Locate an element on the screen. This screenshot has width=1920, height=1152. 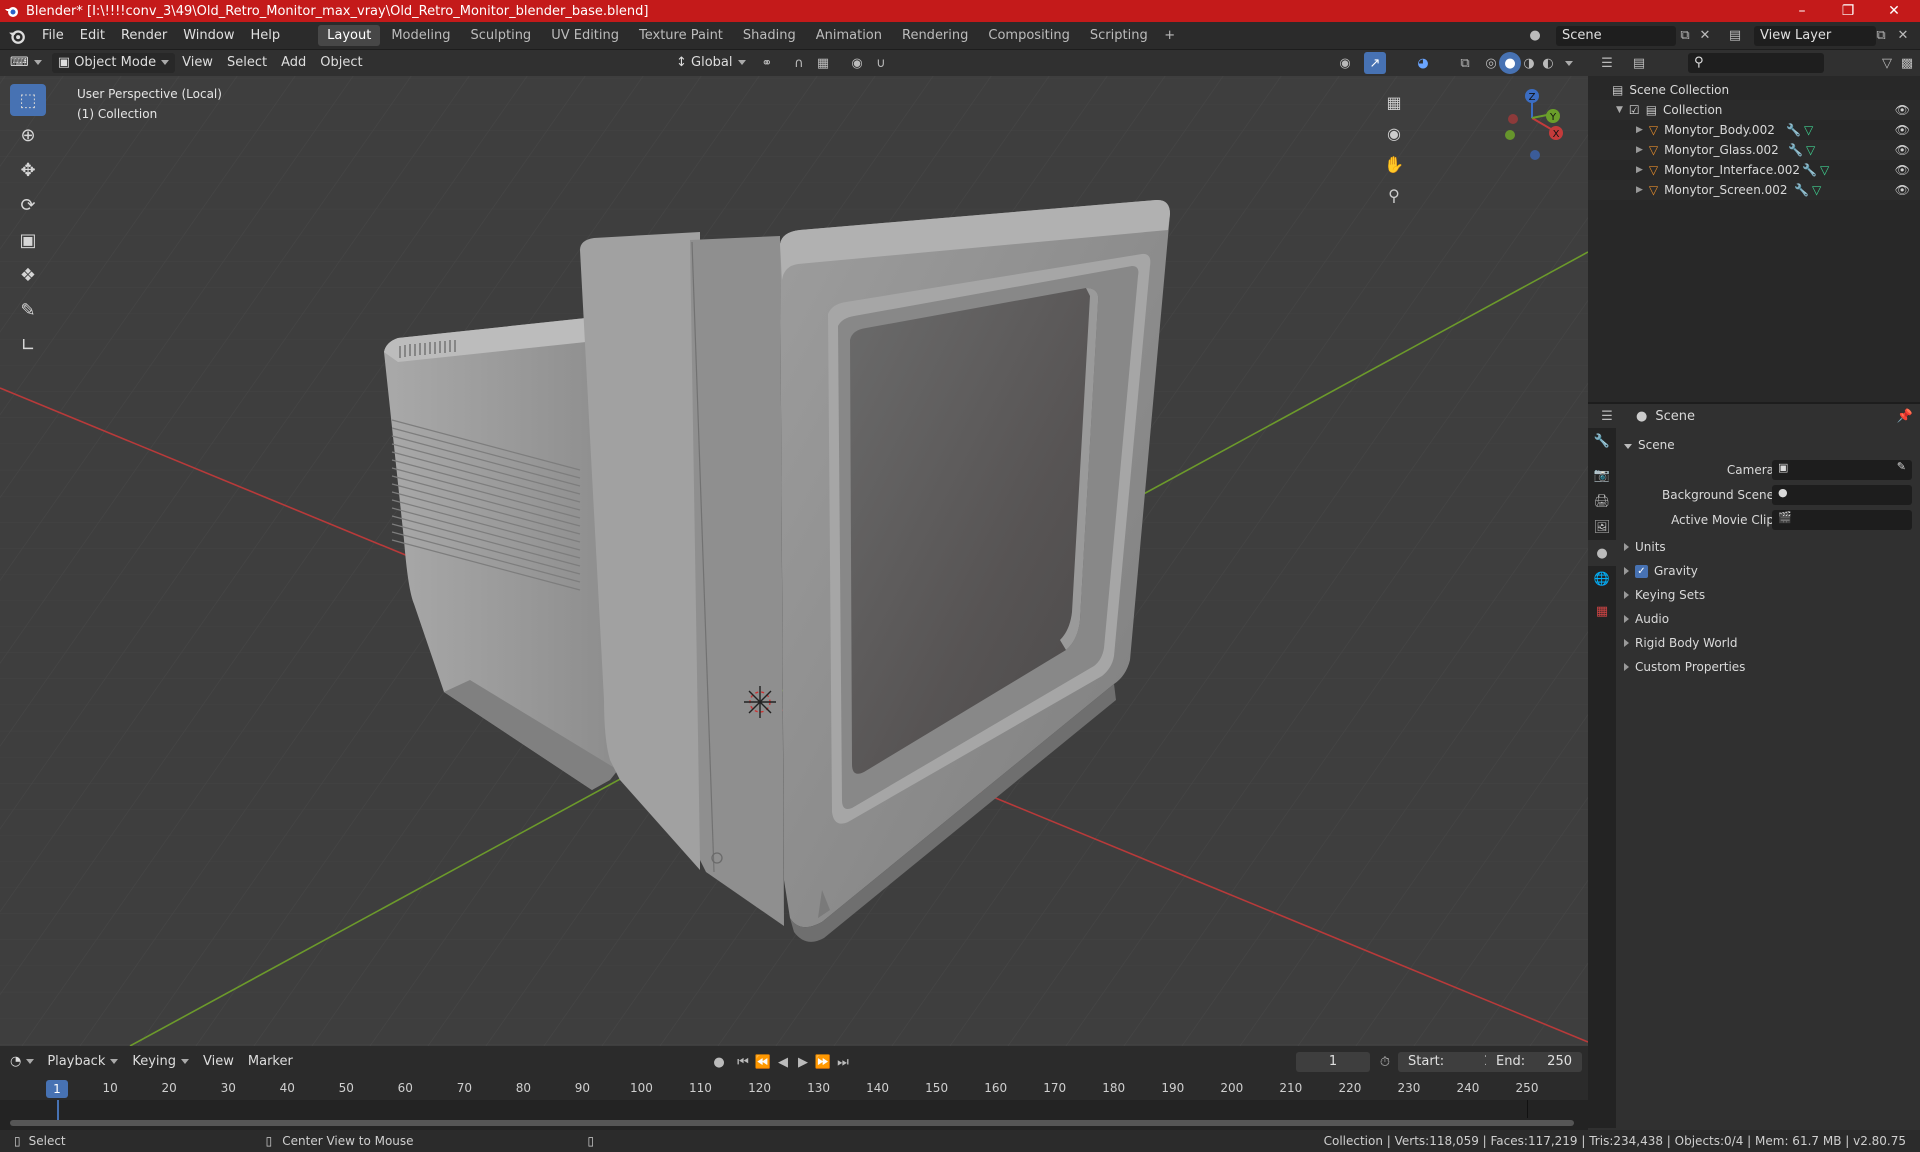
scene-type-icon: ● is located at coordinates (1535, 36).